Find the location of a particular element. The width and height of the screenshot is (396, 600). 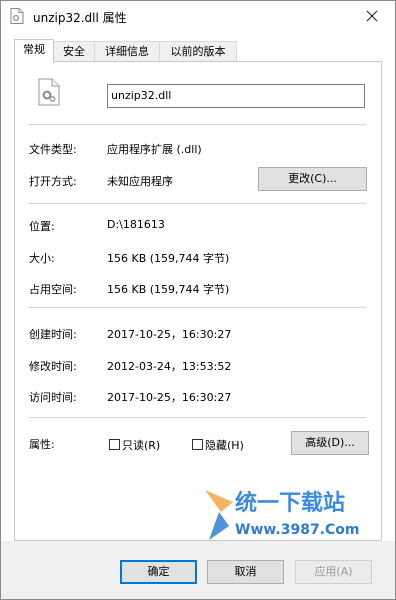

tab-security: 安全 is located at coordinates (74, 51).